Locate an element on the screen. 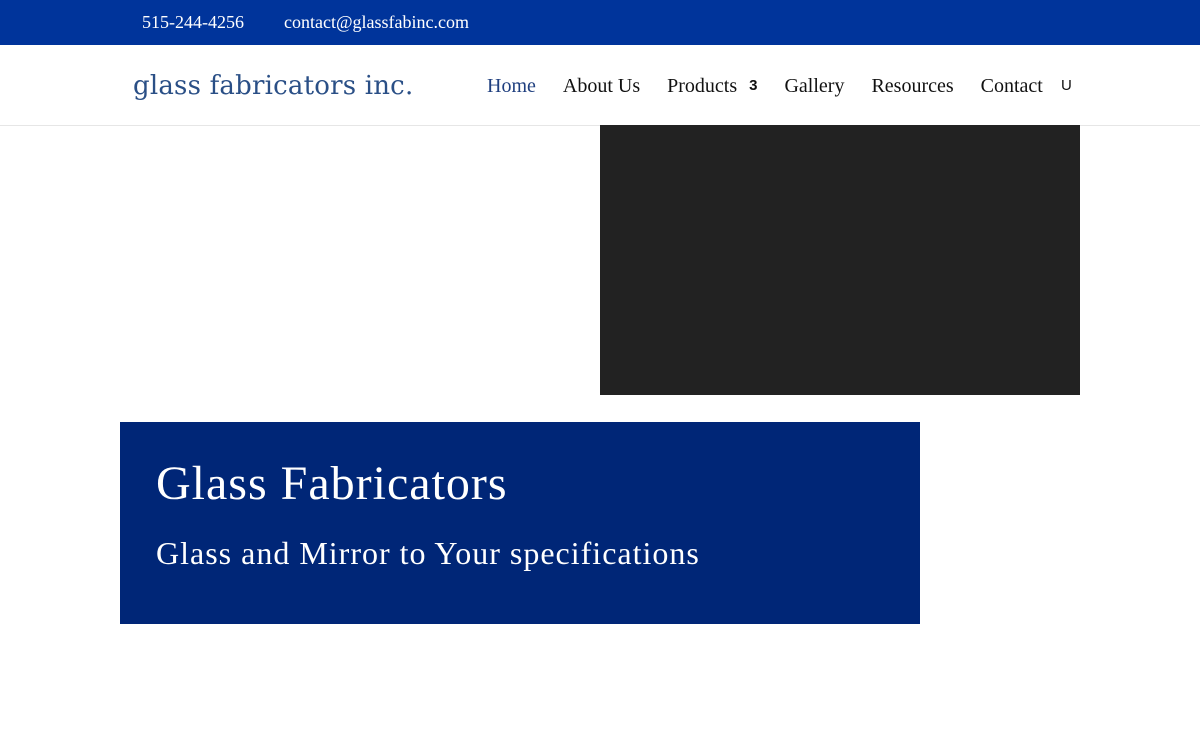 The image size is (1200, 750). nav-item-label: Contact is located at coordinates (1011, 86).